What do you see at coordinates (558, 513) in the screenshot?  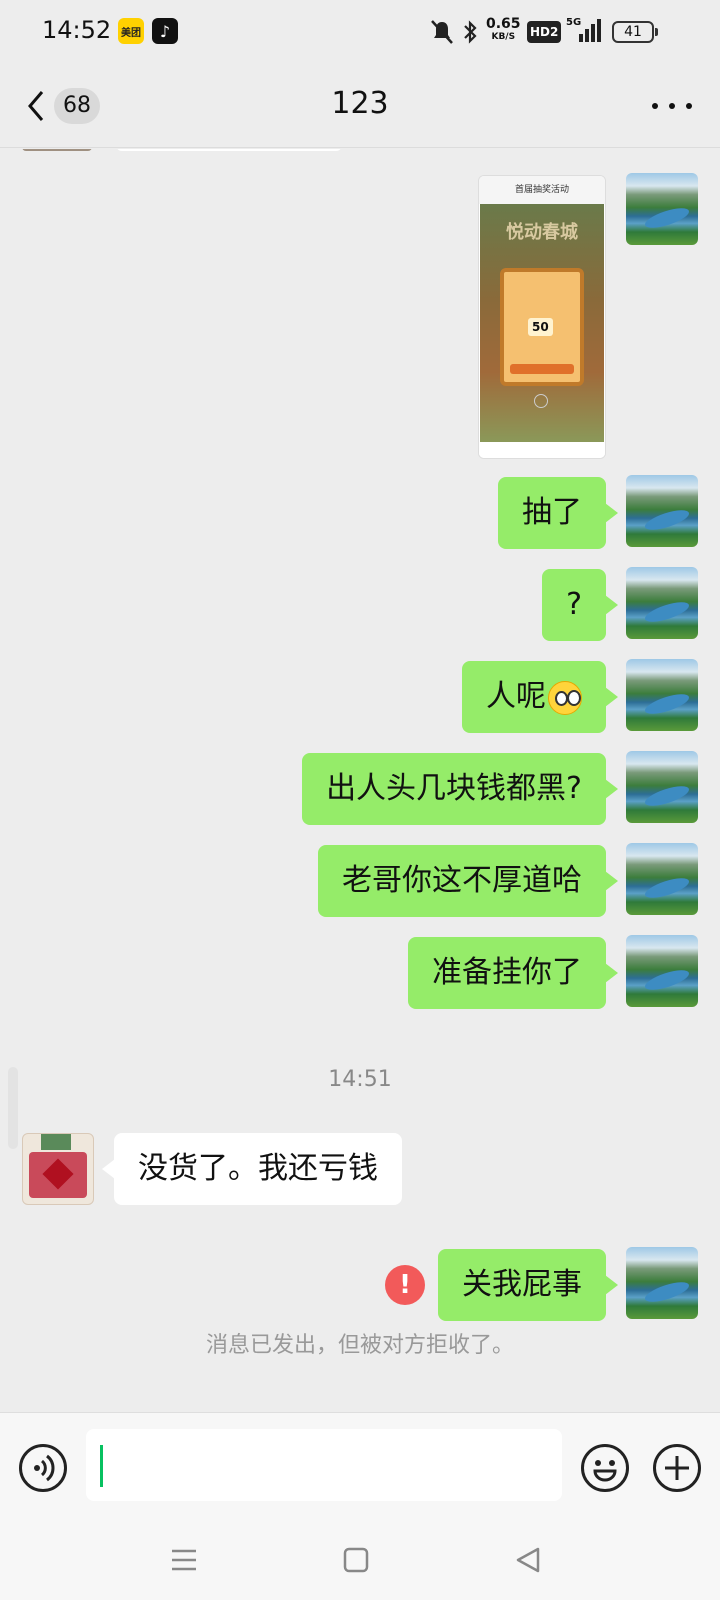 I see `message-bubble: 抽了` at bounding box center [558, 513].